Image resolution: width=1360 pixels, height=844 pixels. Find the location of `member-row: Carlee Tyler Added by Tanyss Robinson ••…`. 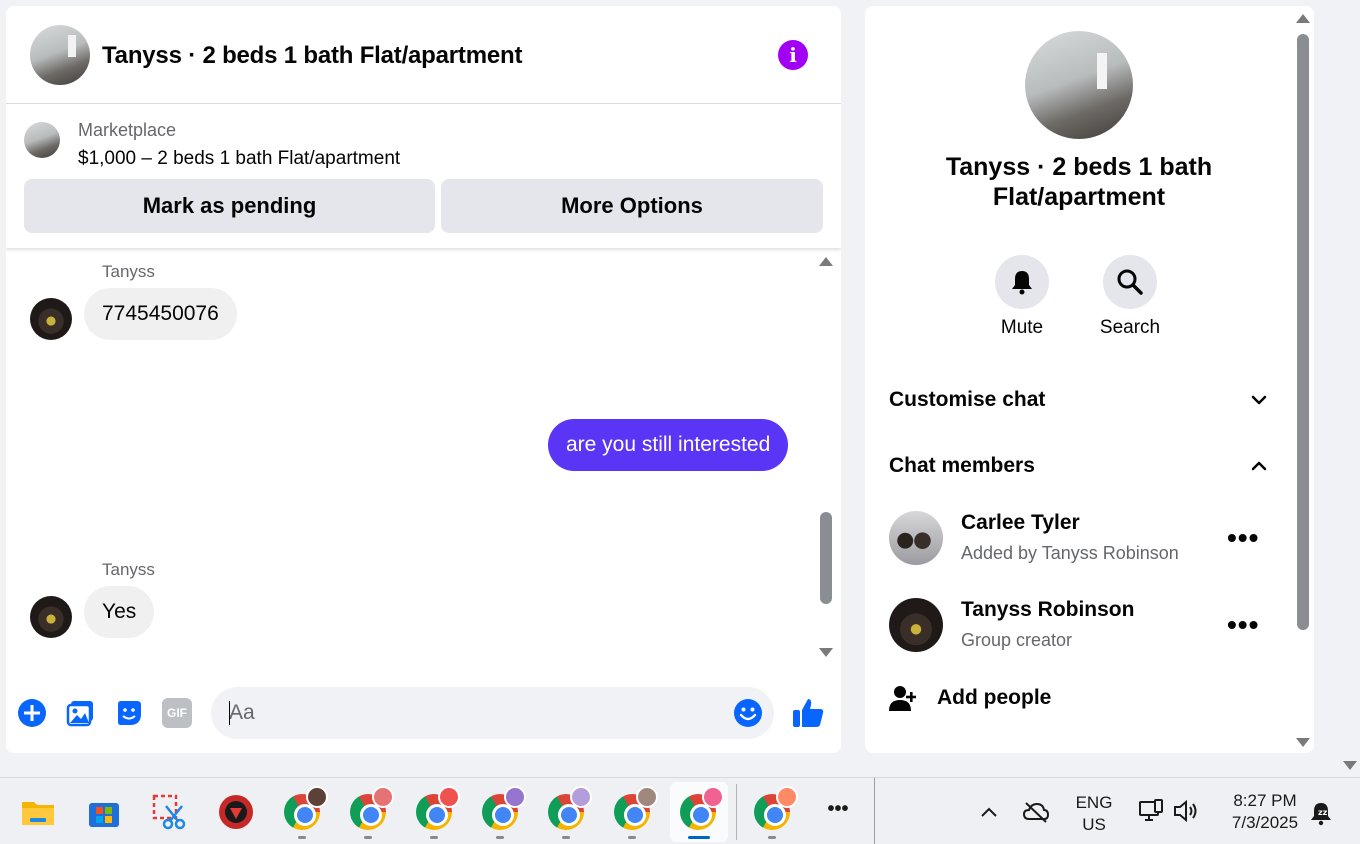

member-row: Carlee Tyler Added by Tanyss Robinson ••… is located at coordinates (1079, 539).